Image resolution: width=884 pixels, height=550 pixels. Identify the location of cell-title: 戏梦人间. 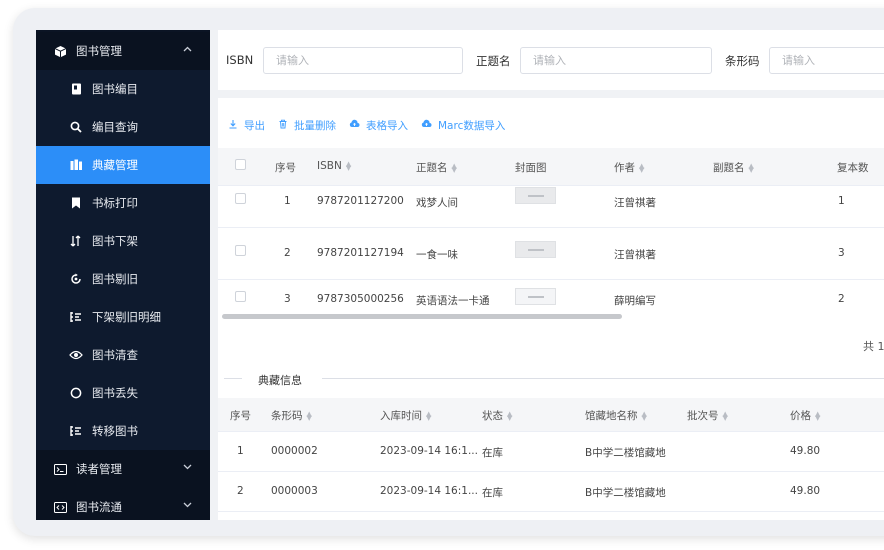
(437, 203).